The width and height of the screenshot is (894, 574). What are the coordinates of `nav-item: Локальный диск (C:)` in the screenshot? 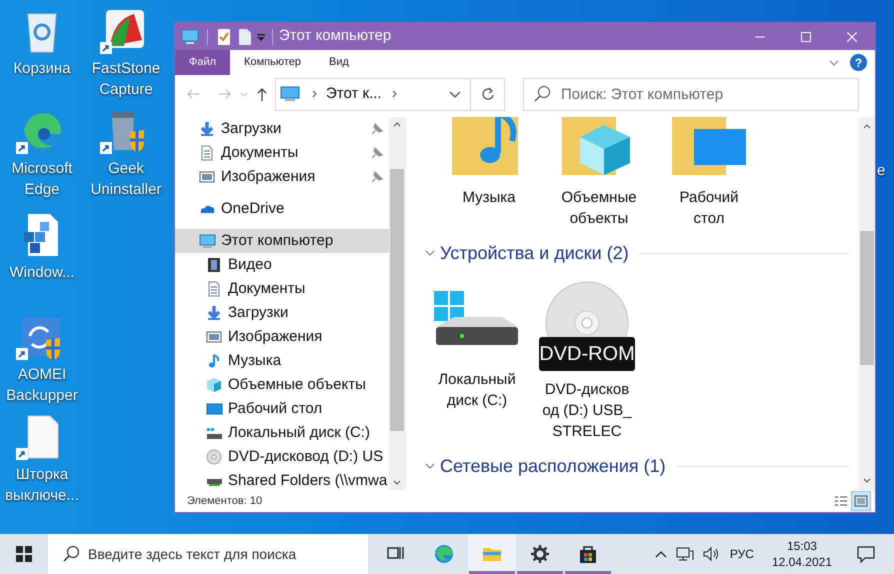 It's located at (282, 433).